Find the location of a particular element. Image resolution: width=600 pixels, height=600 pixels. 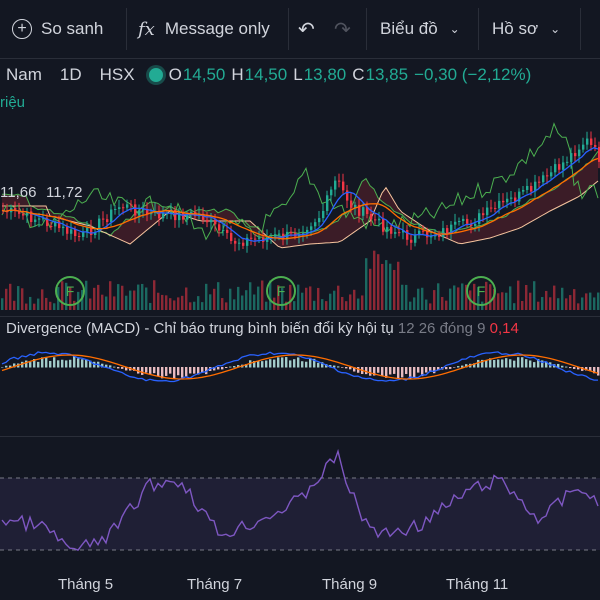

x-axis-label: Tháng 9 is located at coordinates (350, 584).